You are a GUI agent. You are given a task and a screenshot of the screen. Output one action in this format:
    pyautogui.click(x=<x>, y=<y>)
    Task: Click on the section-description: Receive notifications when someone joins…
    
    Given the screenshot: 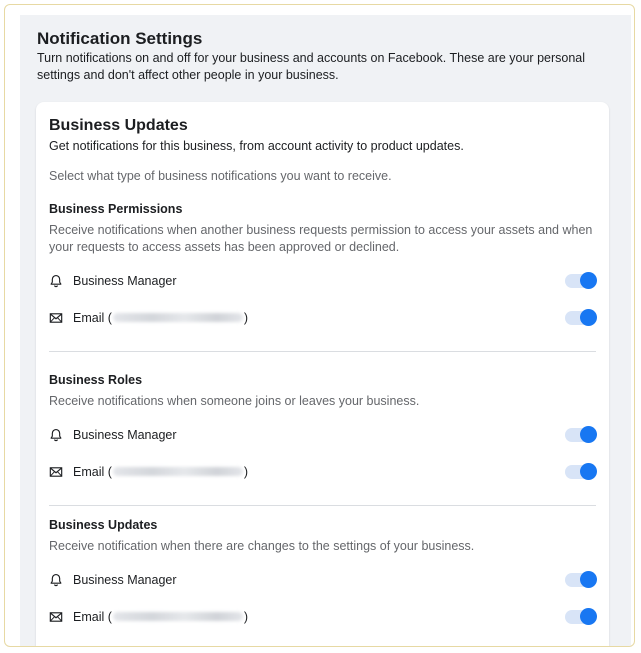 What is the action you would take?
    pyautogui.click(x=234, y=401)
    